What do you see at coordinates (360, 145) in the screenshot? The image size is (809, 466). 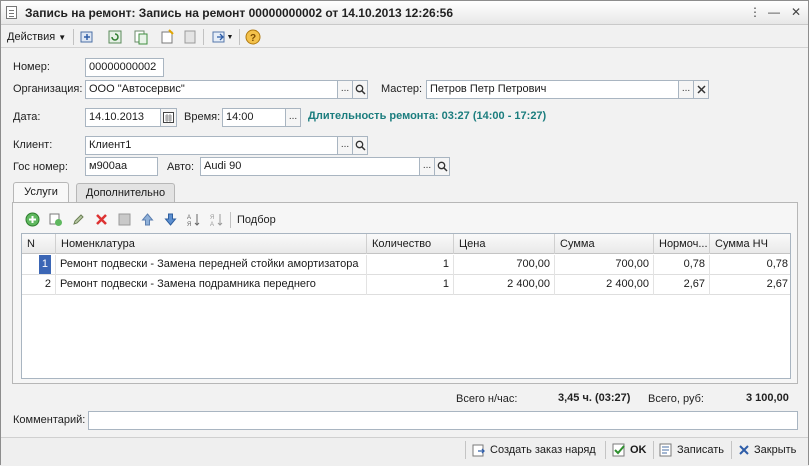 I see `client-search-button` at bounding box center [360, 145].